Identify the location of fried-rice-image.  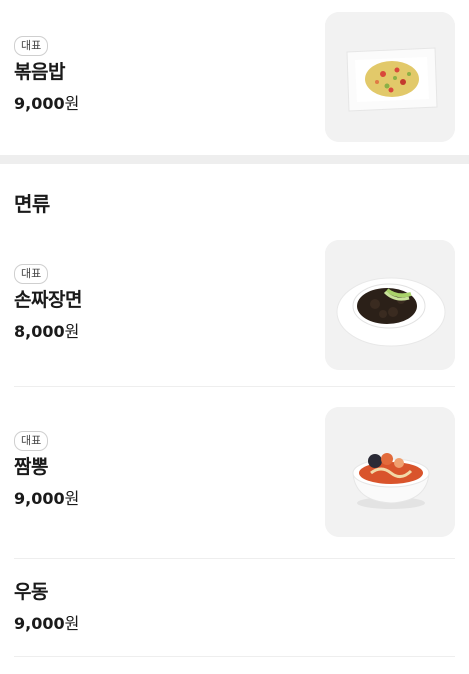
(390, 77).